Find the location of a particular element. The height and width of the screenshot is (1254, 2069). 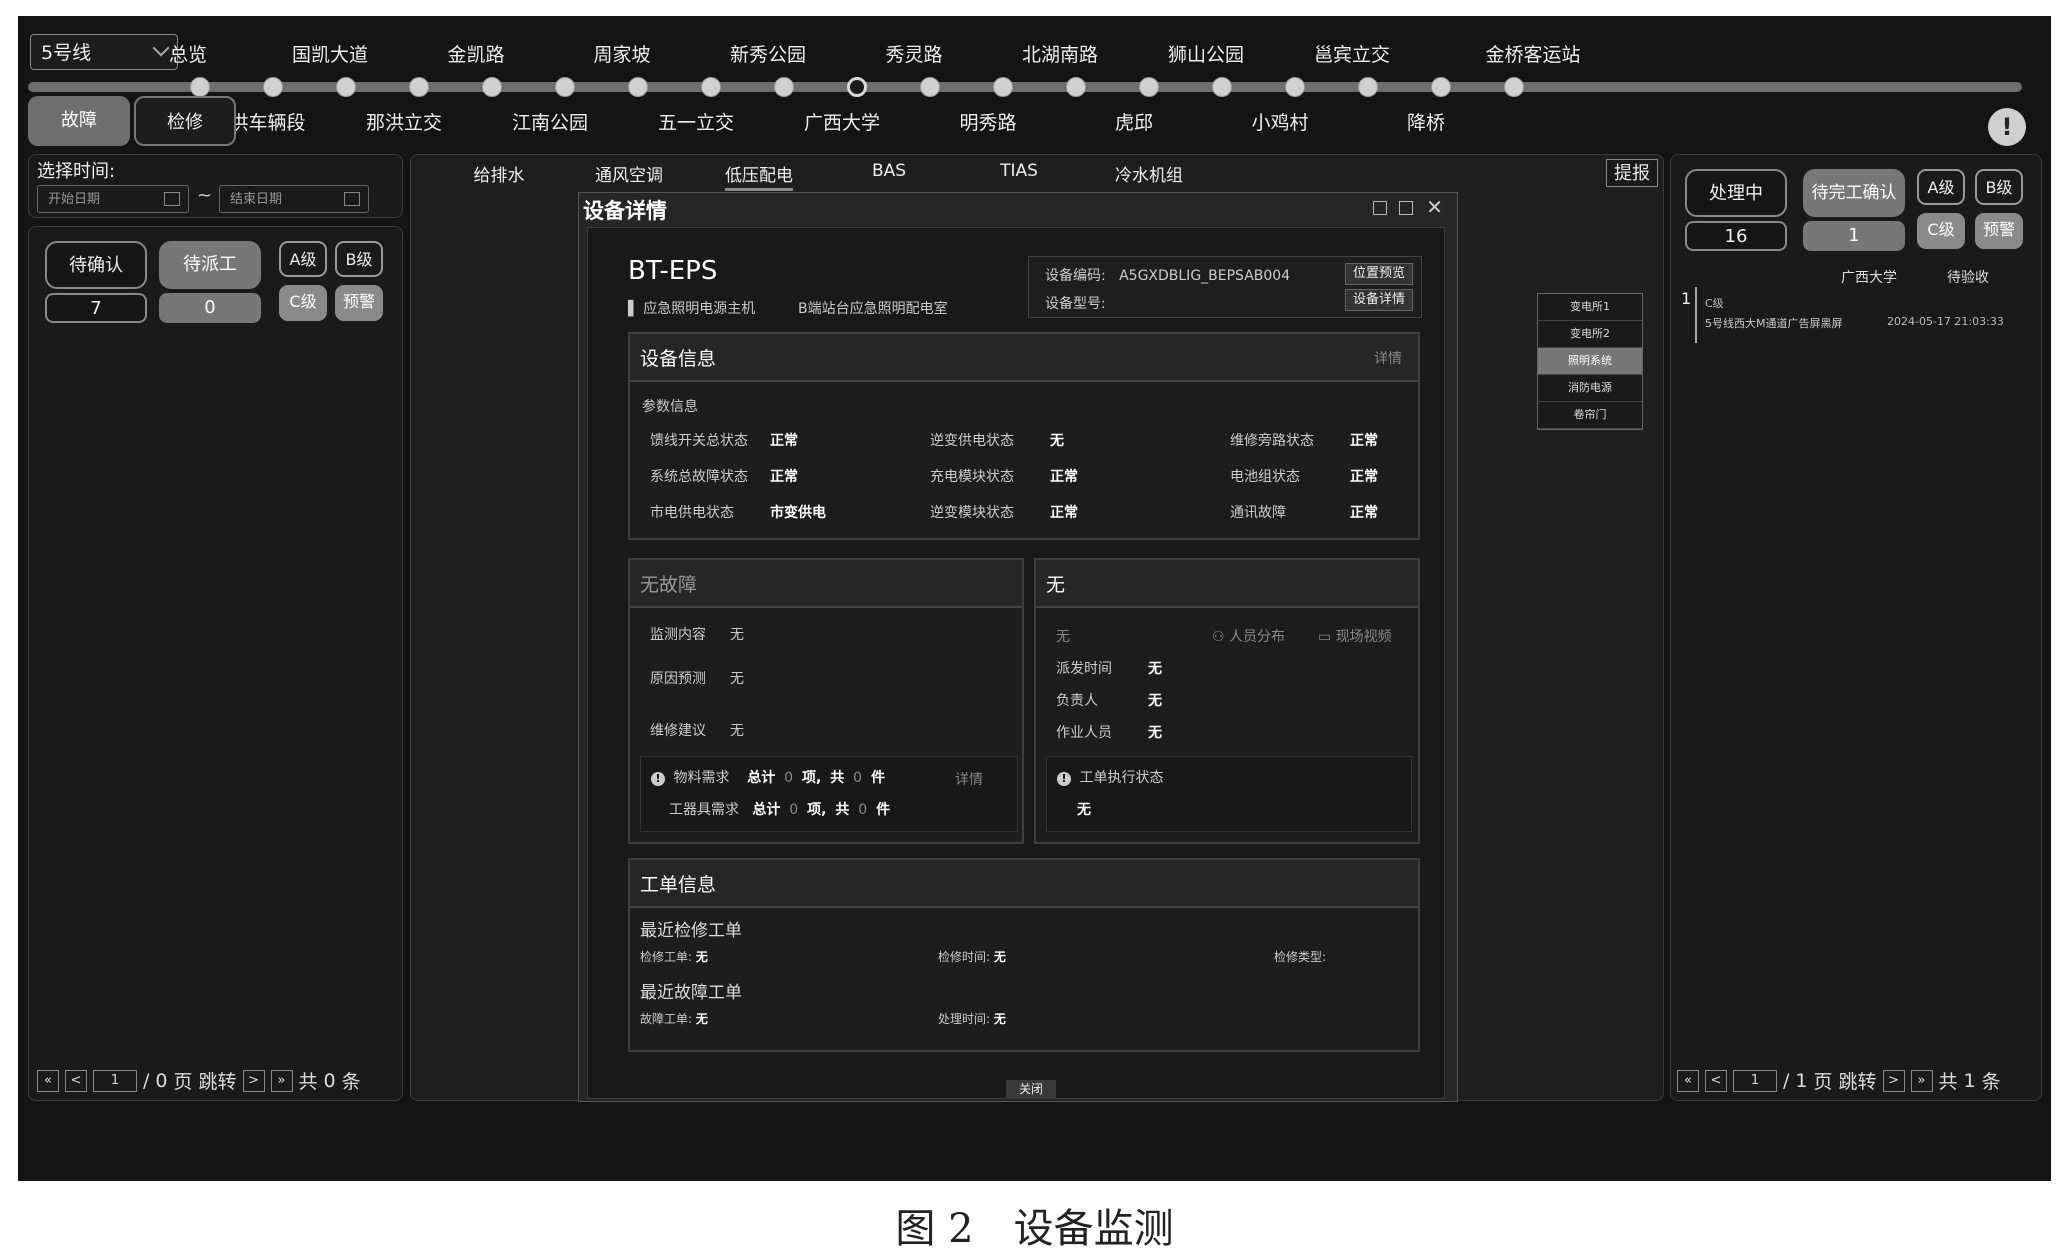

subsystem-item: 变电所1 is located at coordinates (1590, 307).